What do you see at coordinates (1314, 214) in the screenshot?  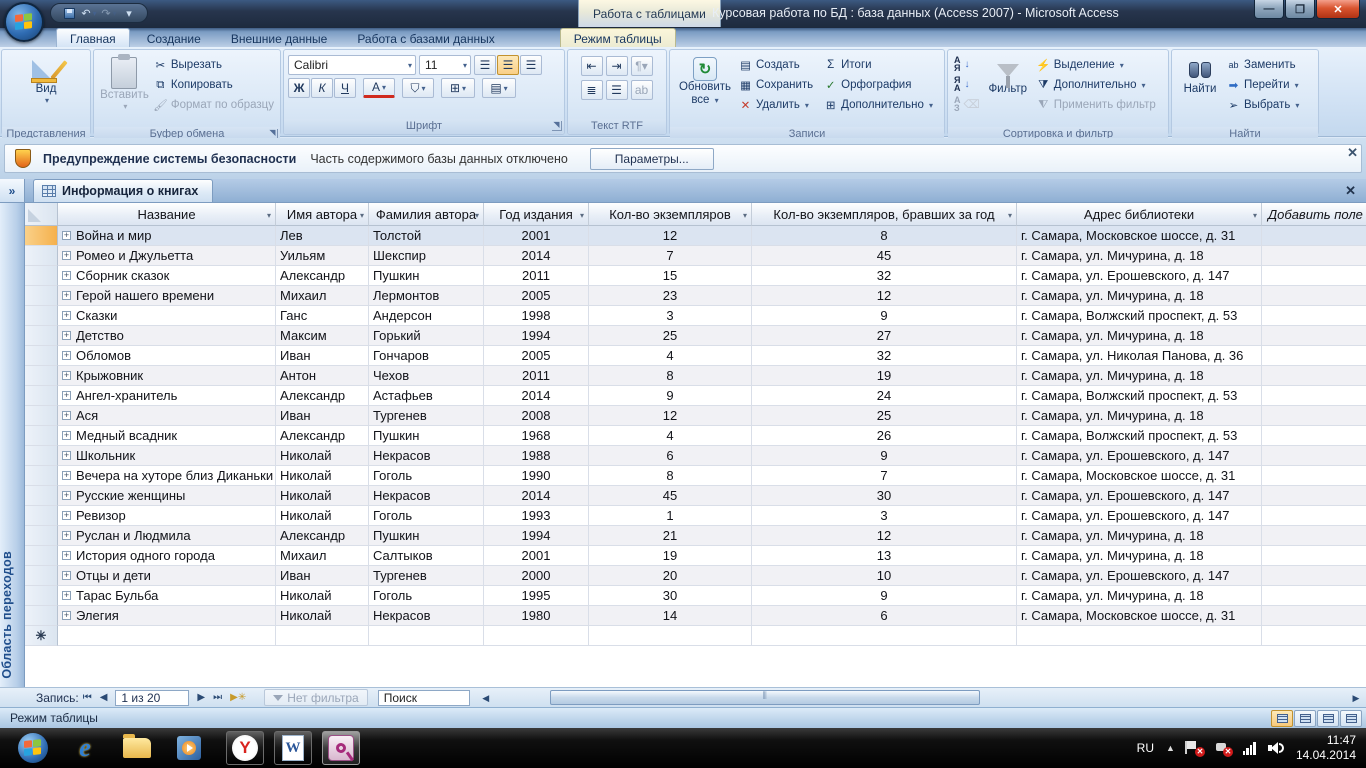 I see `column-header-add-field: Добавить поле` at bounding box center [1314, 214].